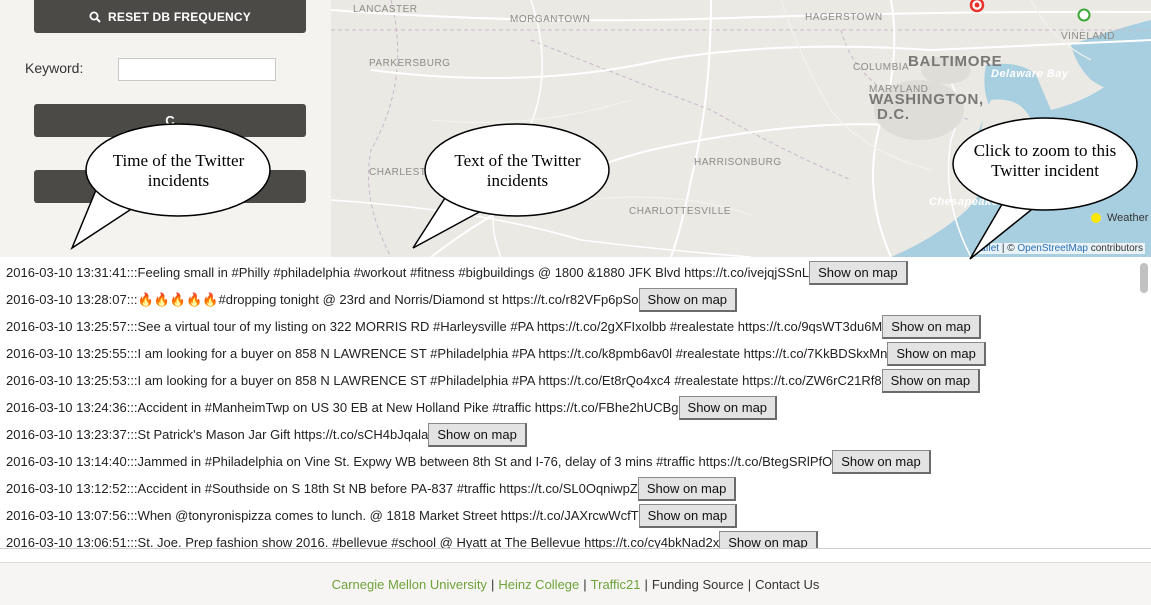 The height and width of the screenshot is (605, 1151). Describe the element at coordinates (881, 67) in the screenshot. I see `map-city-label: COLUMBIA` at that location.